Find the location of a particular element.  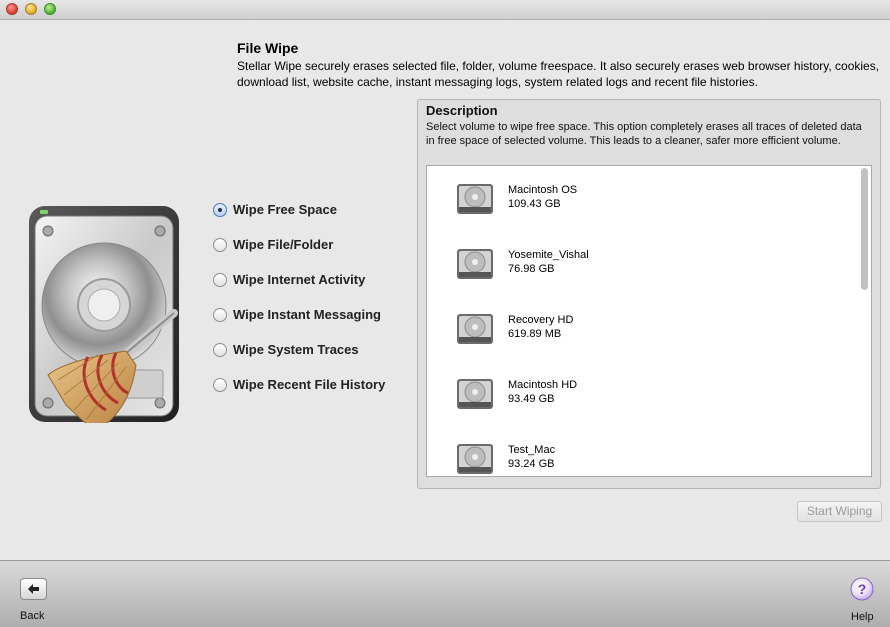

start-wiping-button: Start Wiping is located at coordinates (839, 511).